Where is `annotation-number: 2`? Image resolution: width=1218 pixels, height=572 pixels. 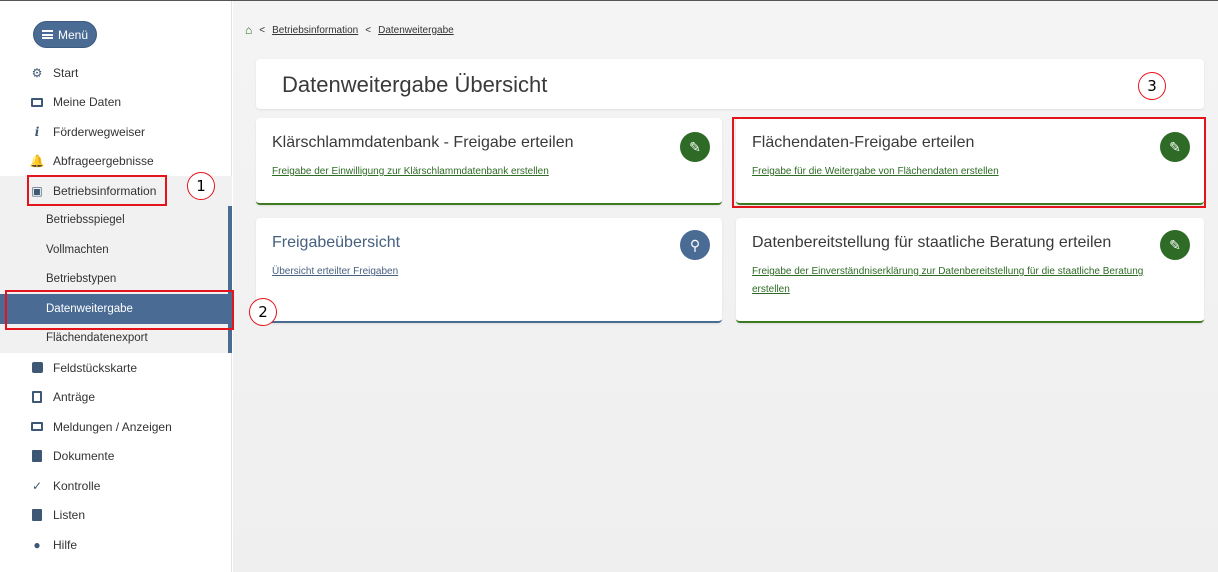
annotation-number: 2 is located at coordinates (263, 312).